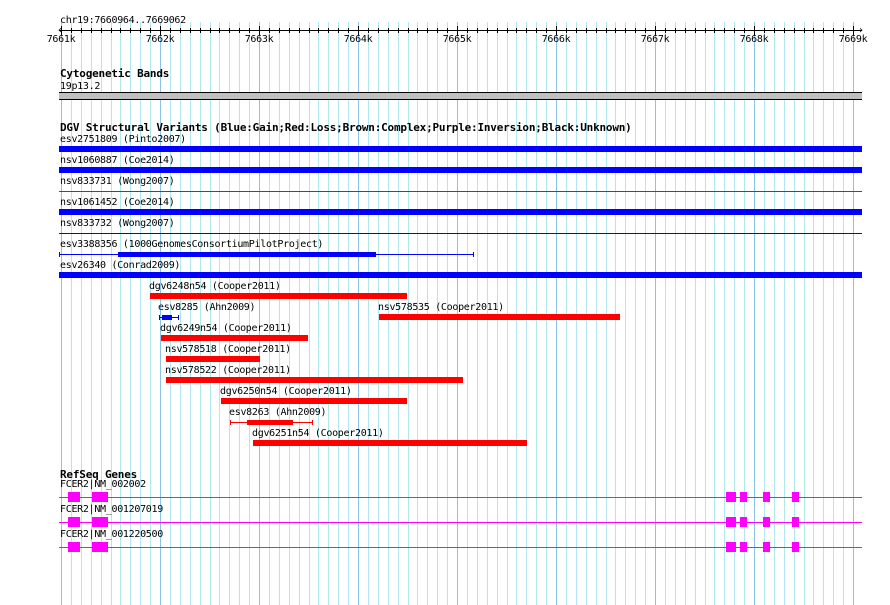 This screenshot has height=605, width=890. Describe the element at coordinates (556, 39) in the screenshot. I see `ruler-tick-label: 7666k` at that location.